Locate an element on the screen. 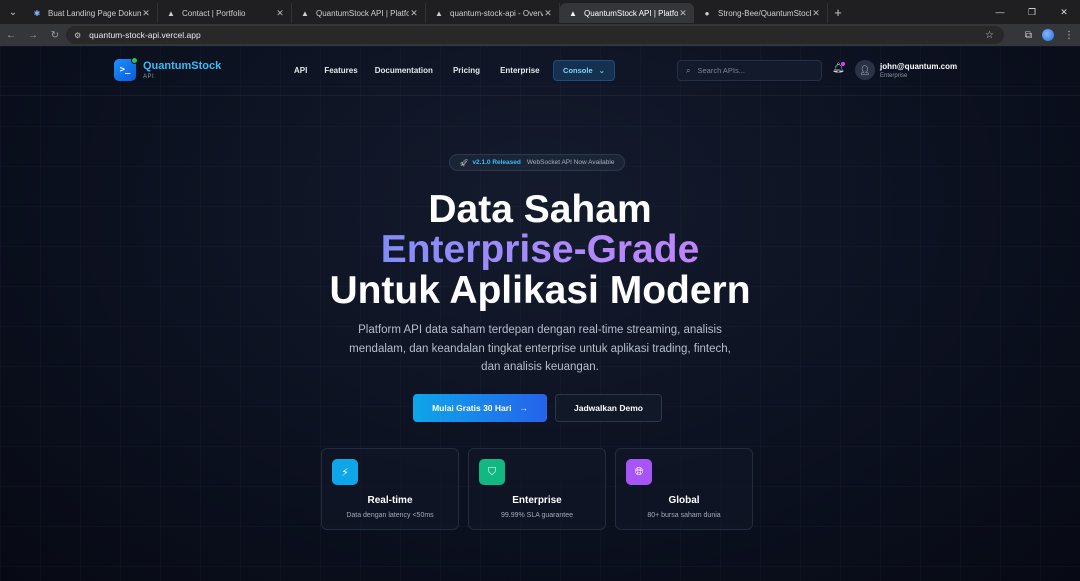 Image resolution: width=1080 pixels, height=581 pixels. menu-dots-icon: ⋮ is located at coordinates (1069, 35).